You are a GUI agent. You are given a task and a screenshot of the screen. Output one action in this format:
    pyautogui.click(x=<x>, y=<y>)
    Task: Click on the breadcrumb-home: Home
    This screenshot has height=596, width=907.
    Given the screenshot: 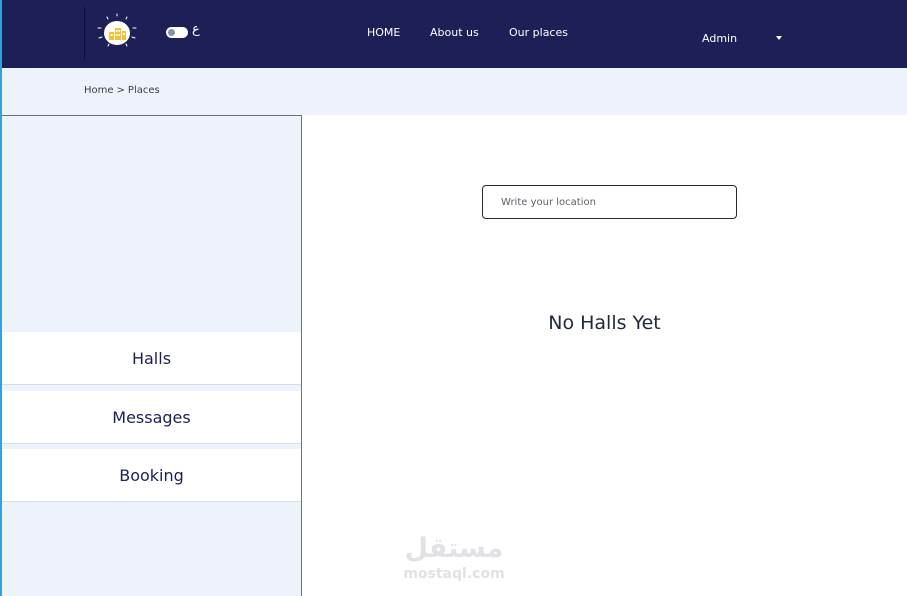 What is the action you would take?
    pyautogui.click(x=99, y=90)
    